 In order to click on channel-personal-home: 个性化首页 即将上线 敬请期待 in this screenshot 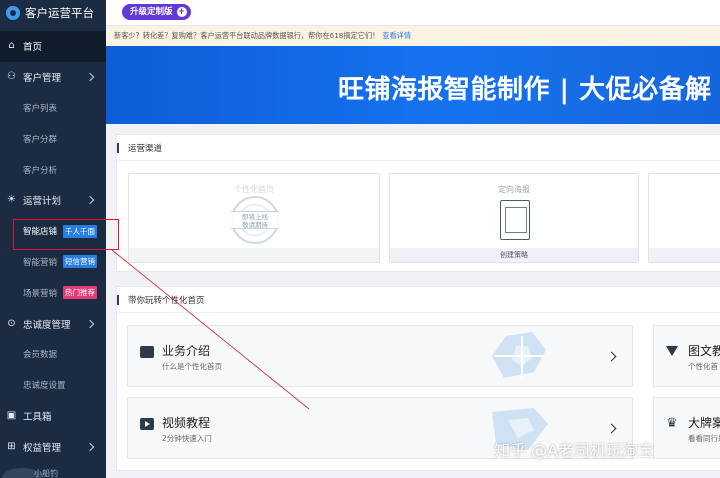, I will do `click(254, 218)`.